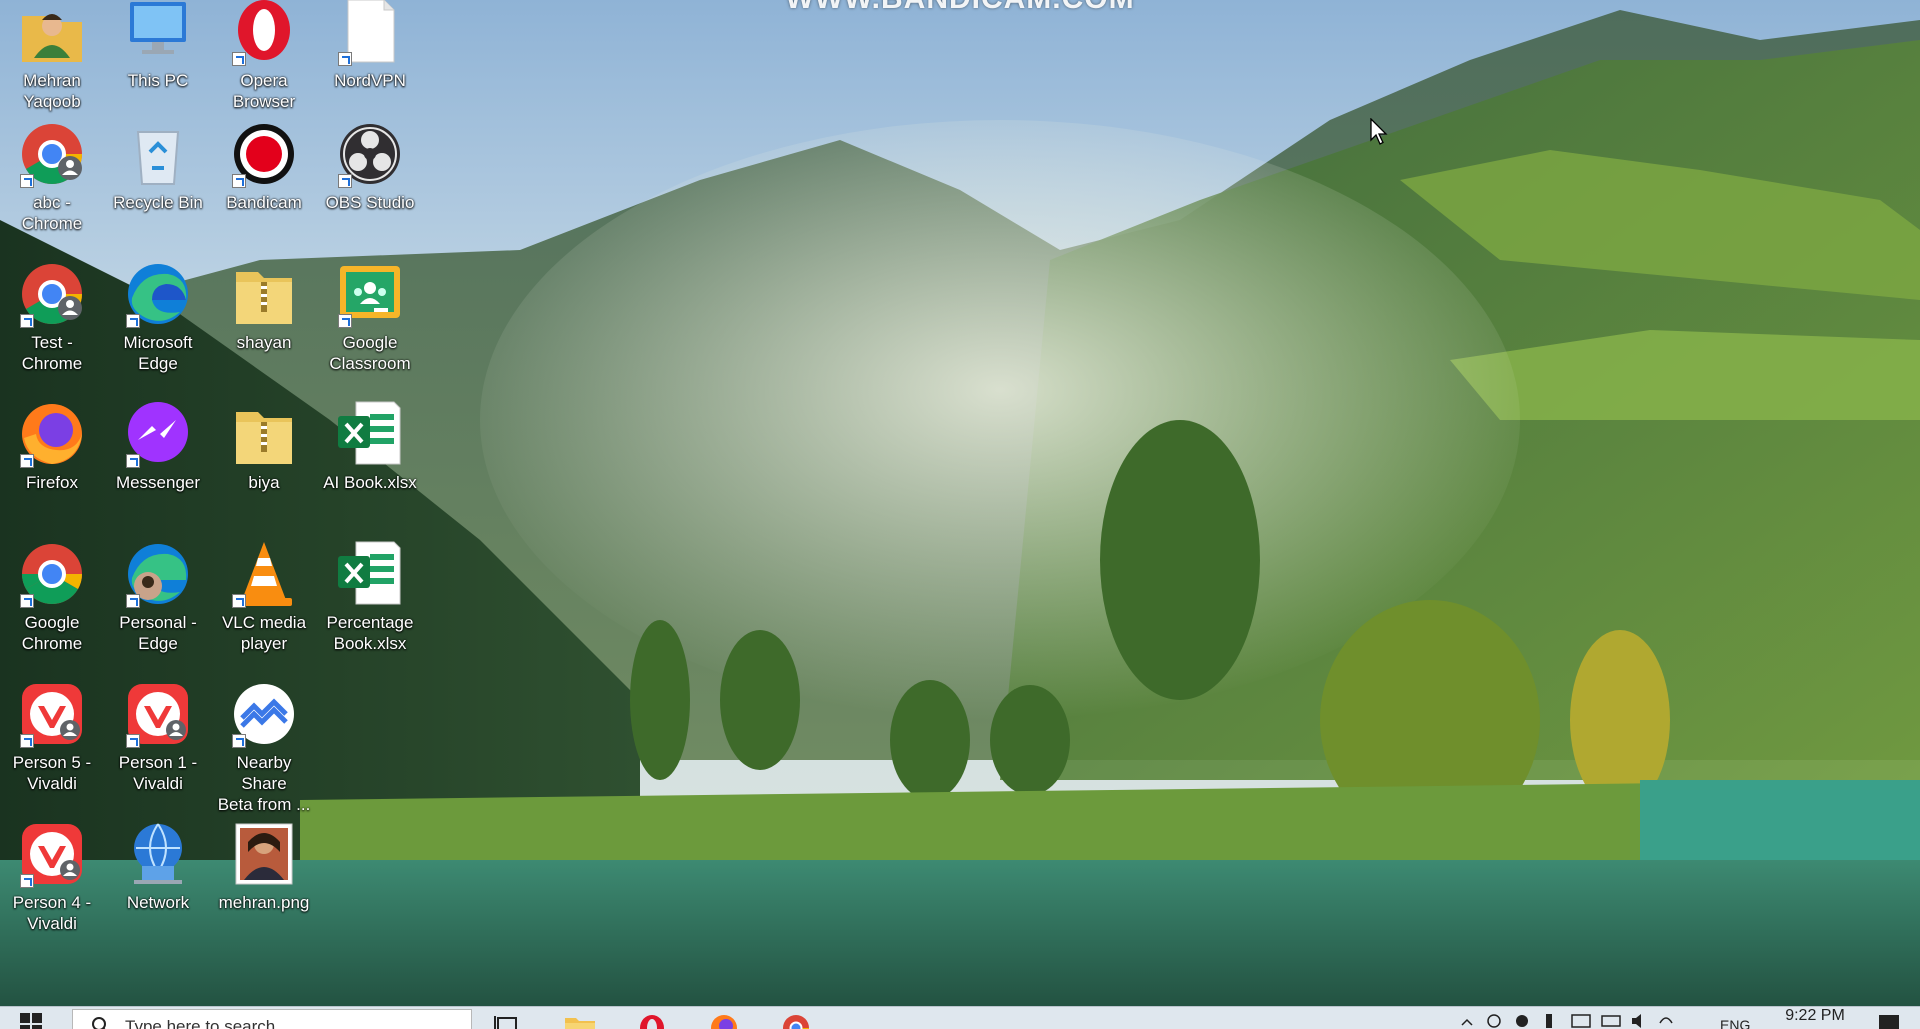 The height and width of the screenshot is (1029, 1920). I want to click on desktop-icon-label: Firefox, so click(52, 482).